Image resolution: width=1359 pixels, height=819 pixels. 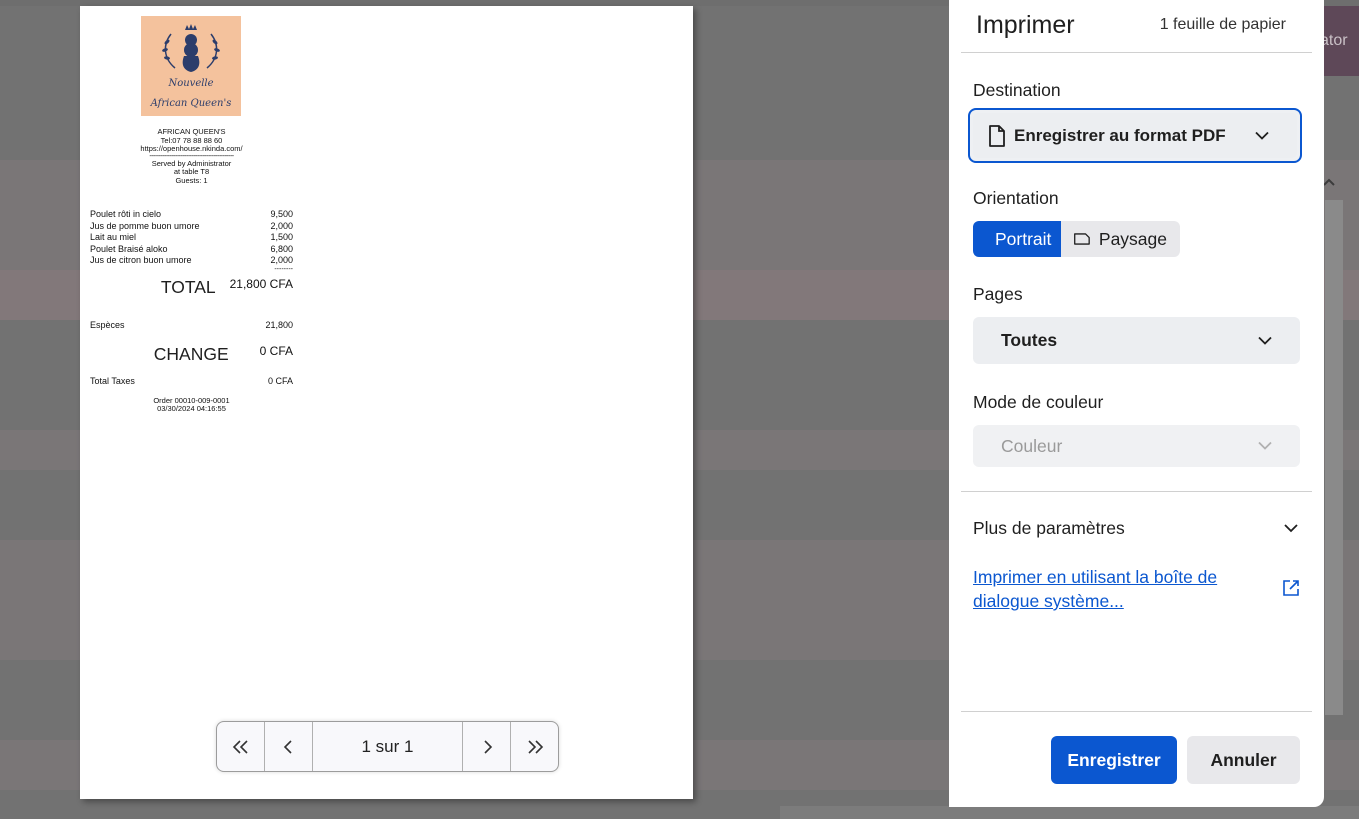 I want to click on landscape-button: Paysage, so click(x=1120, y=239).